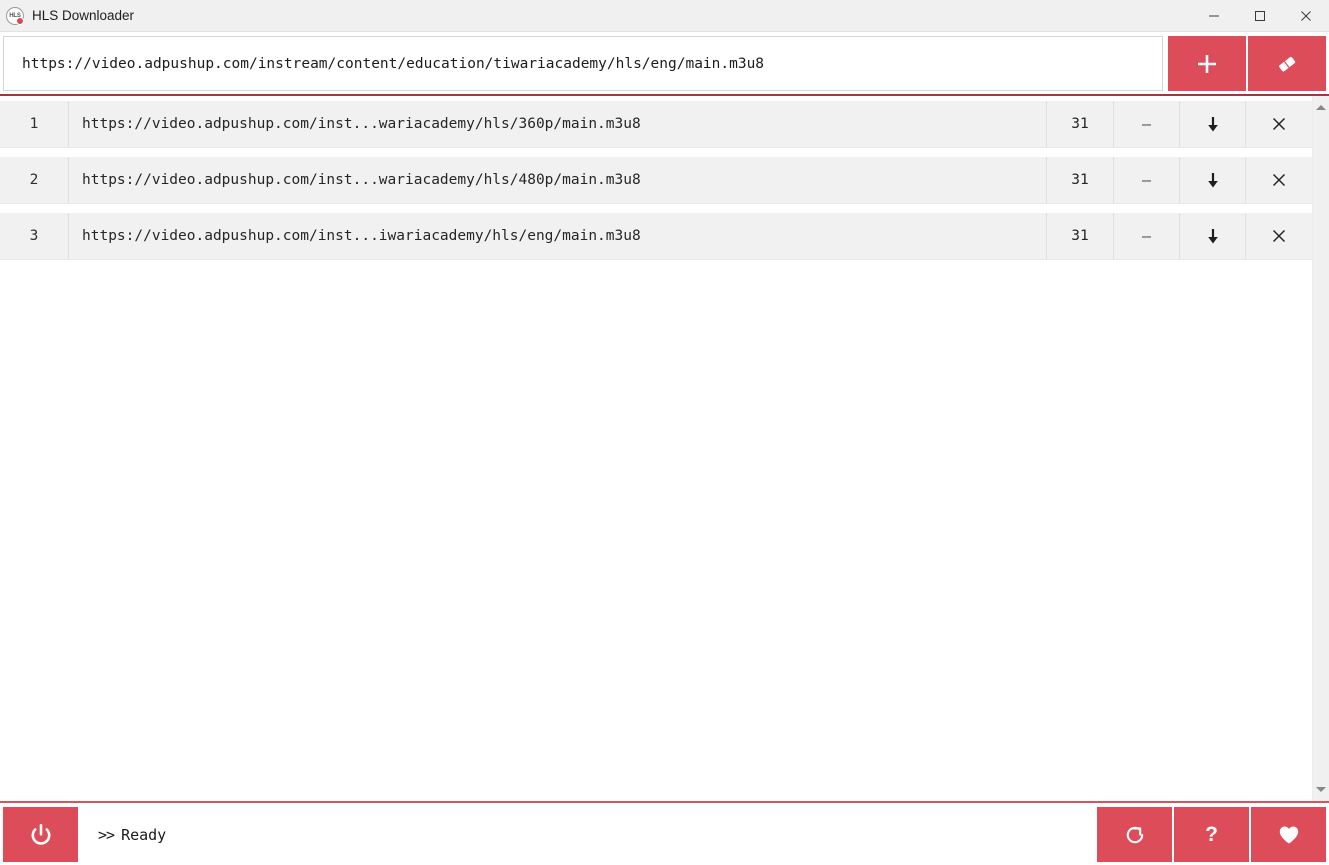 The width and height of the screenshot is (1329, 865). I want to click on donate-button, so click(1288, 834).